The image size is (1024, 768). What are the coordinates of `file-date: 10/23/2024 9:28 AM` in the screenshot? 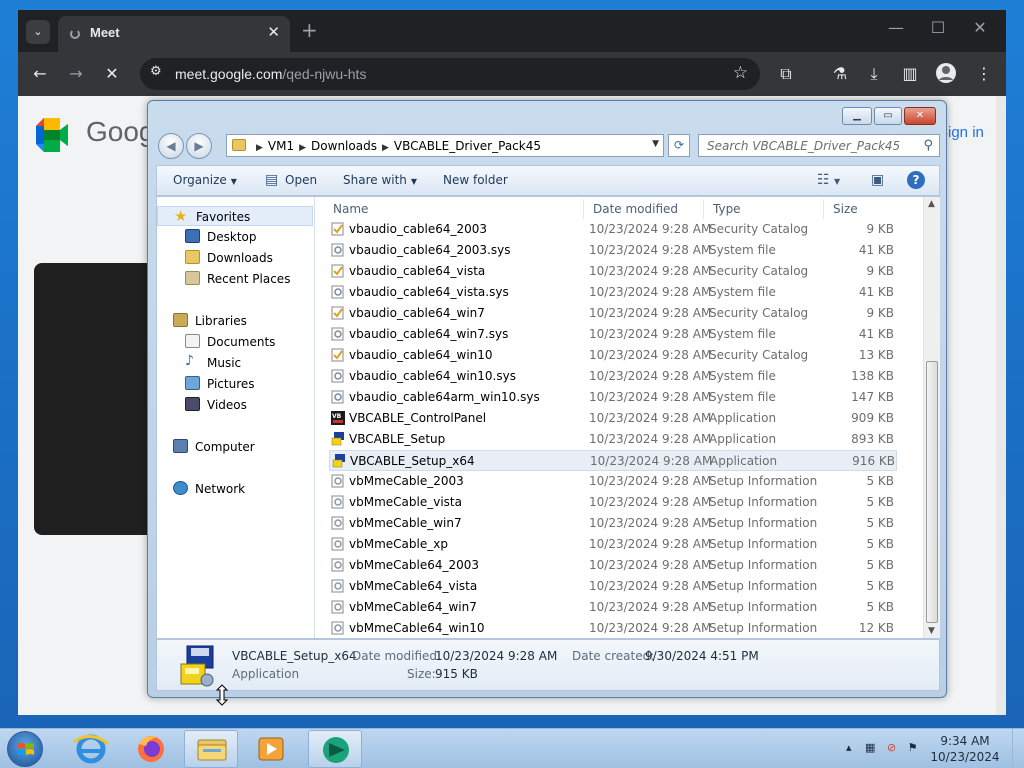 It's located at (650, 586).